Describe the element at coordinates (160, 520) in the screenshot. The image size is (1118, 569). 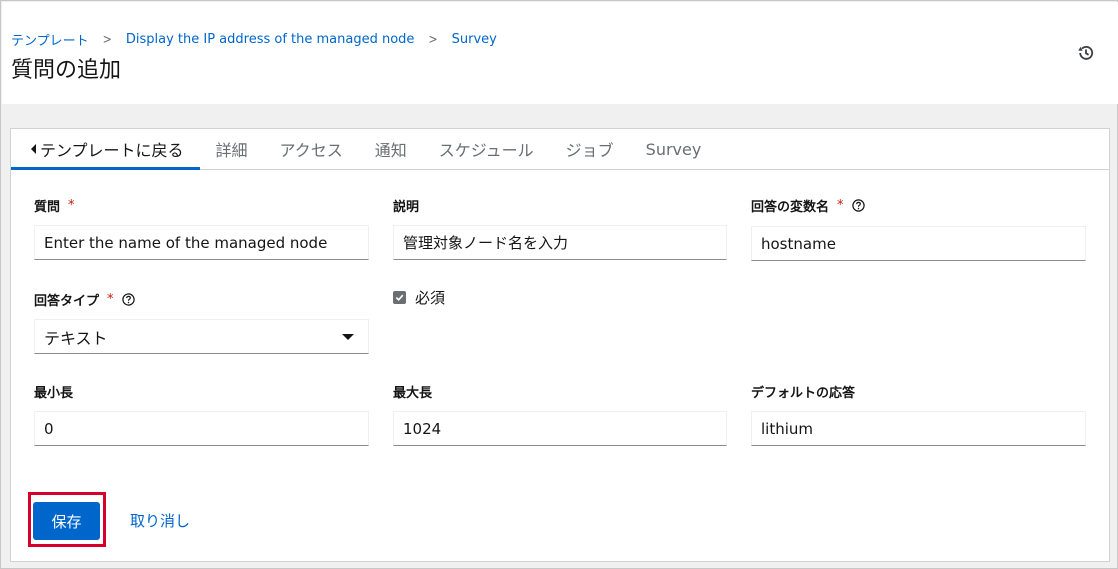
I see `cancel-button: 取り消し` at that location.